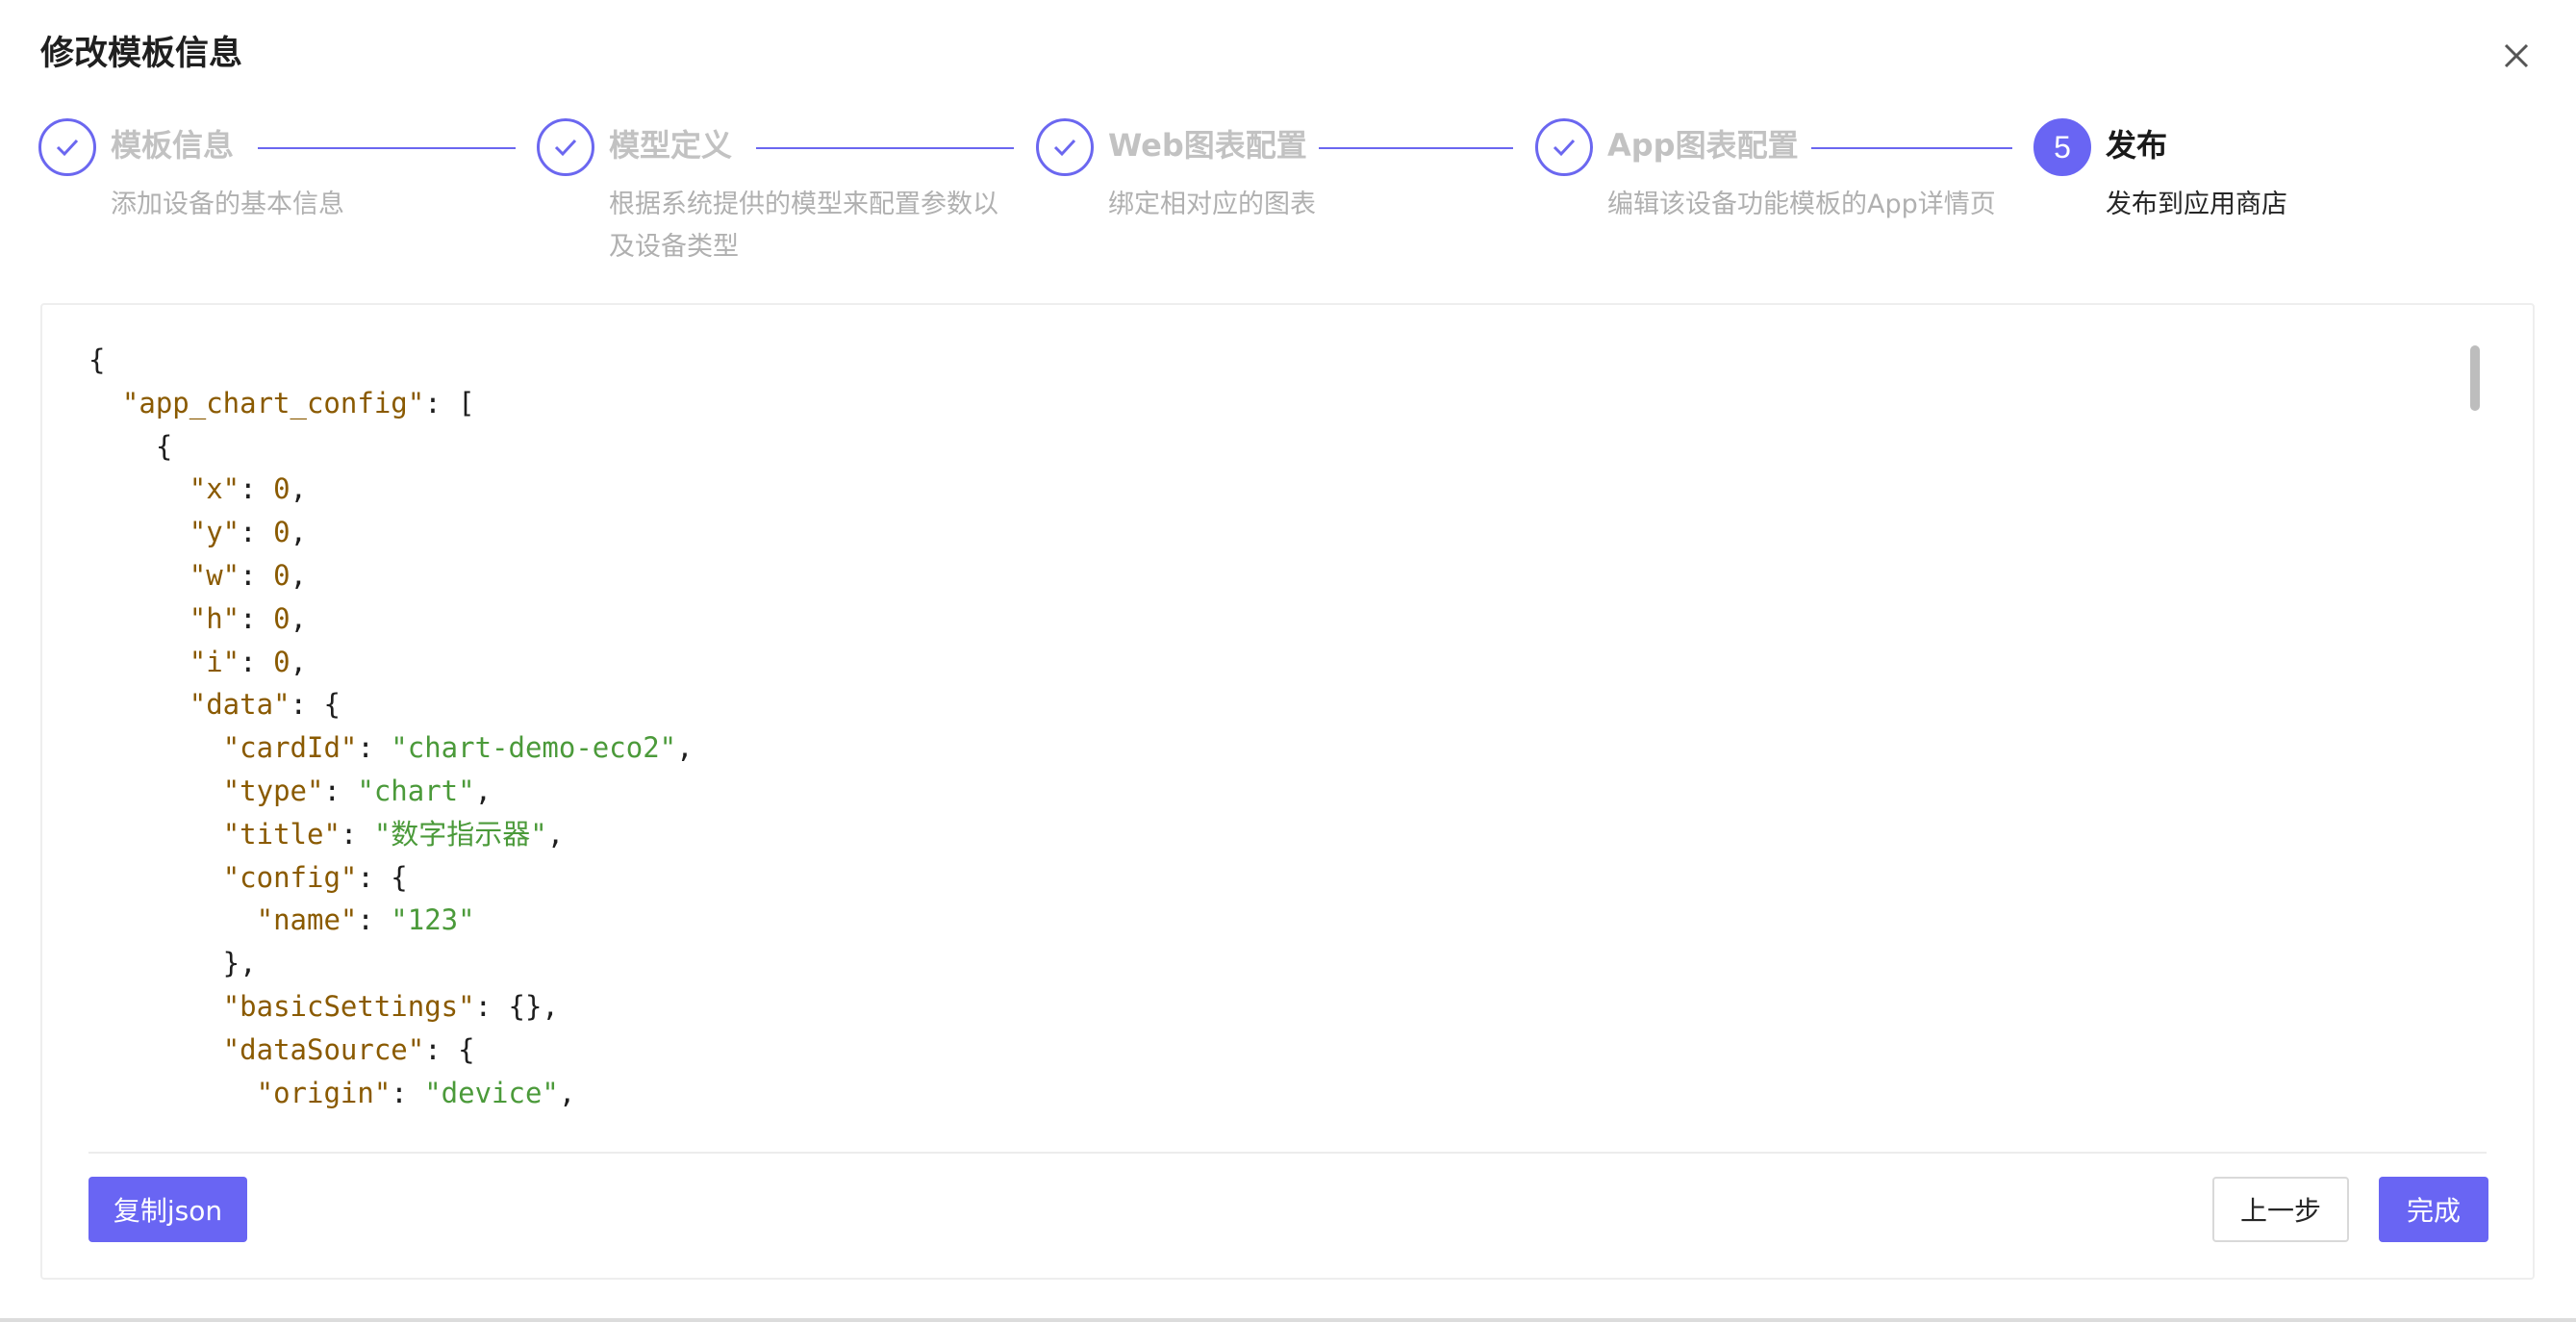  Describe the element at coordinates (1802, 204) in the screenshot. I see `step-description: 编辑该设备功能模板的App详情页` at that location.